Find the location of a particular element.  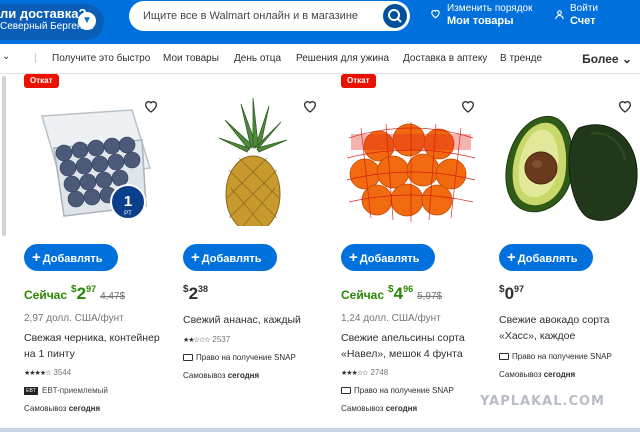

product-image-oranges is located at coordinates (411, 162).